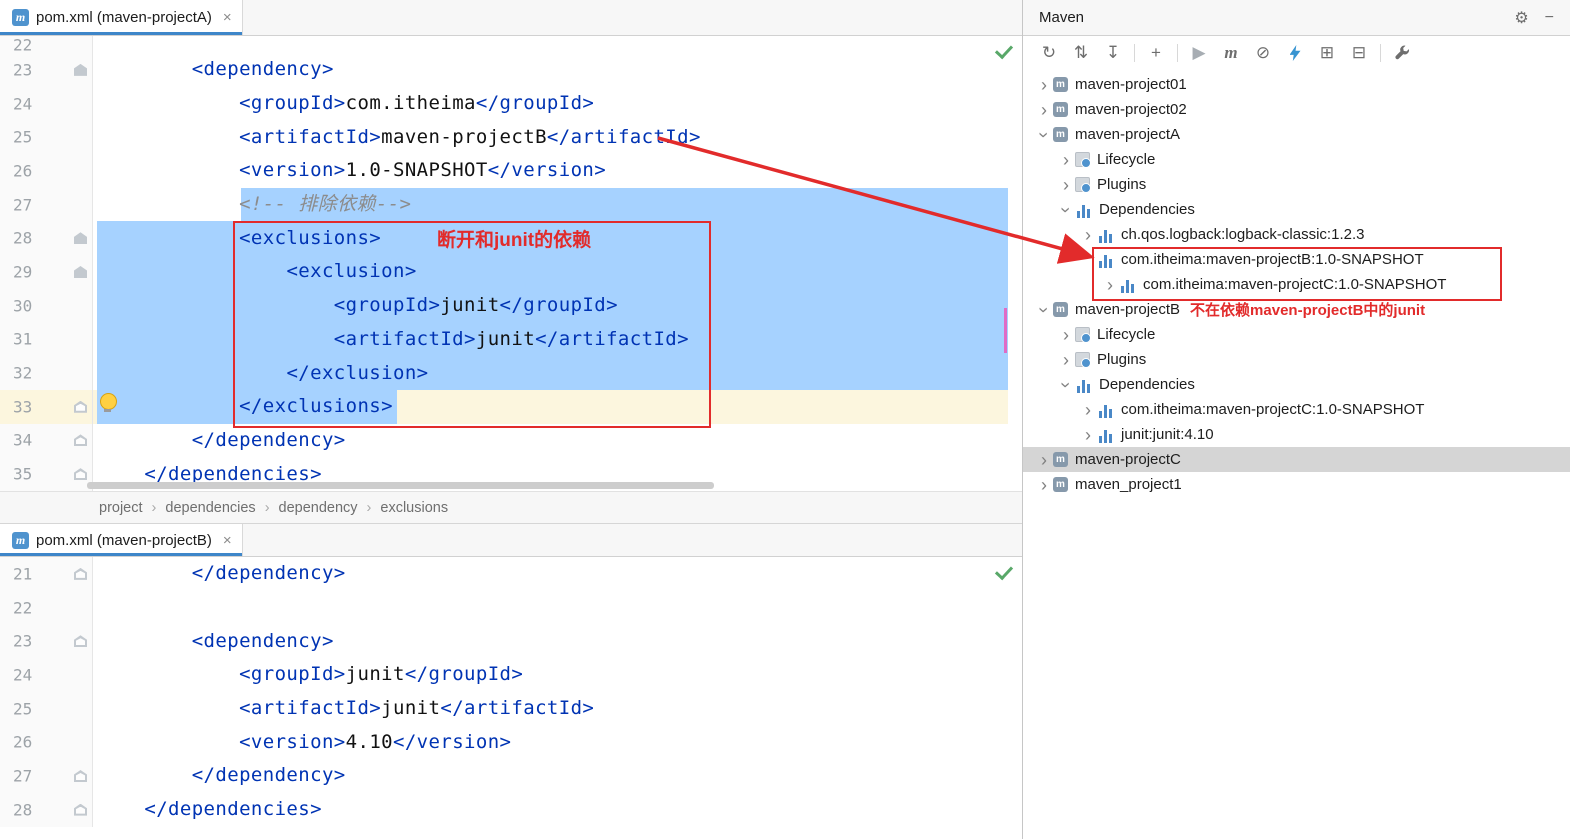  I want to click on code-line-34: 34 </dependency>, so click(511, 440).